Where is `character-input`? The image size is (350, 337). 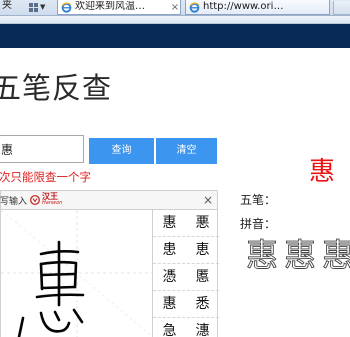
character-input is located at coordinates (42, 149).